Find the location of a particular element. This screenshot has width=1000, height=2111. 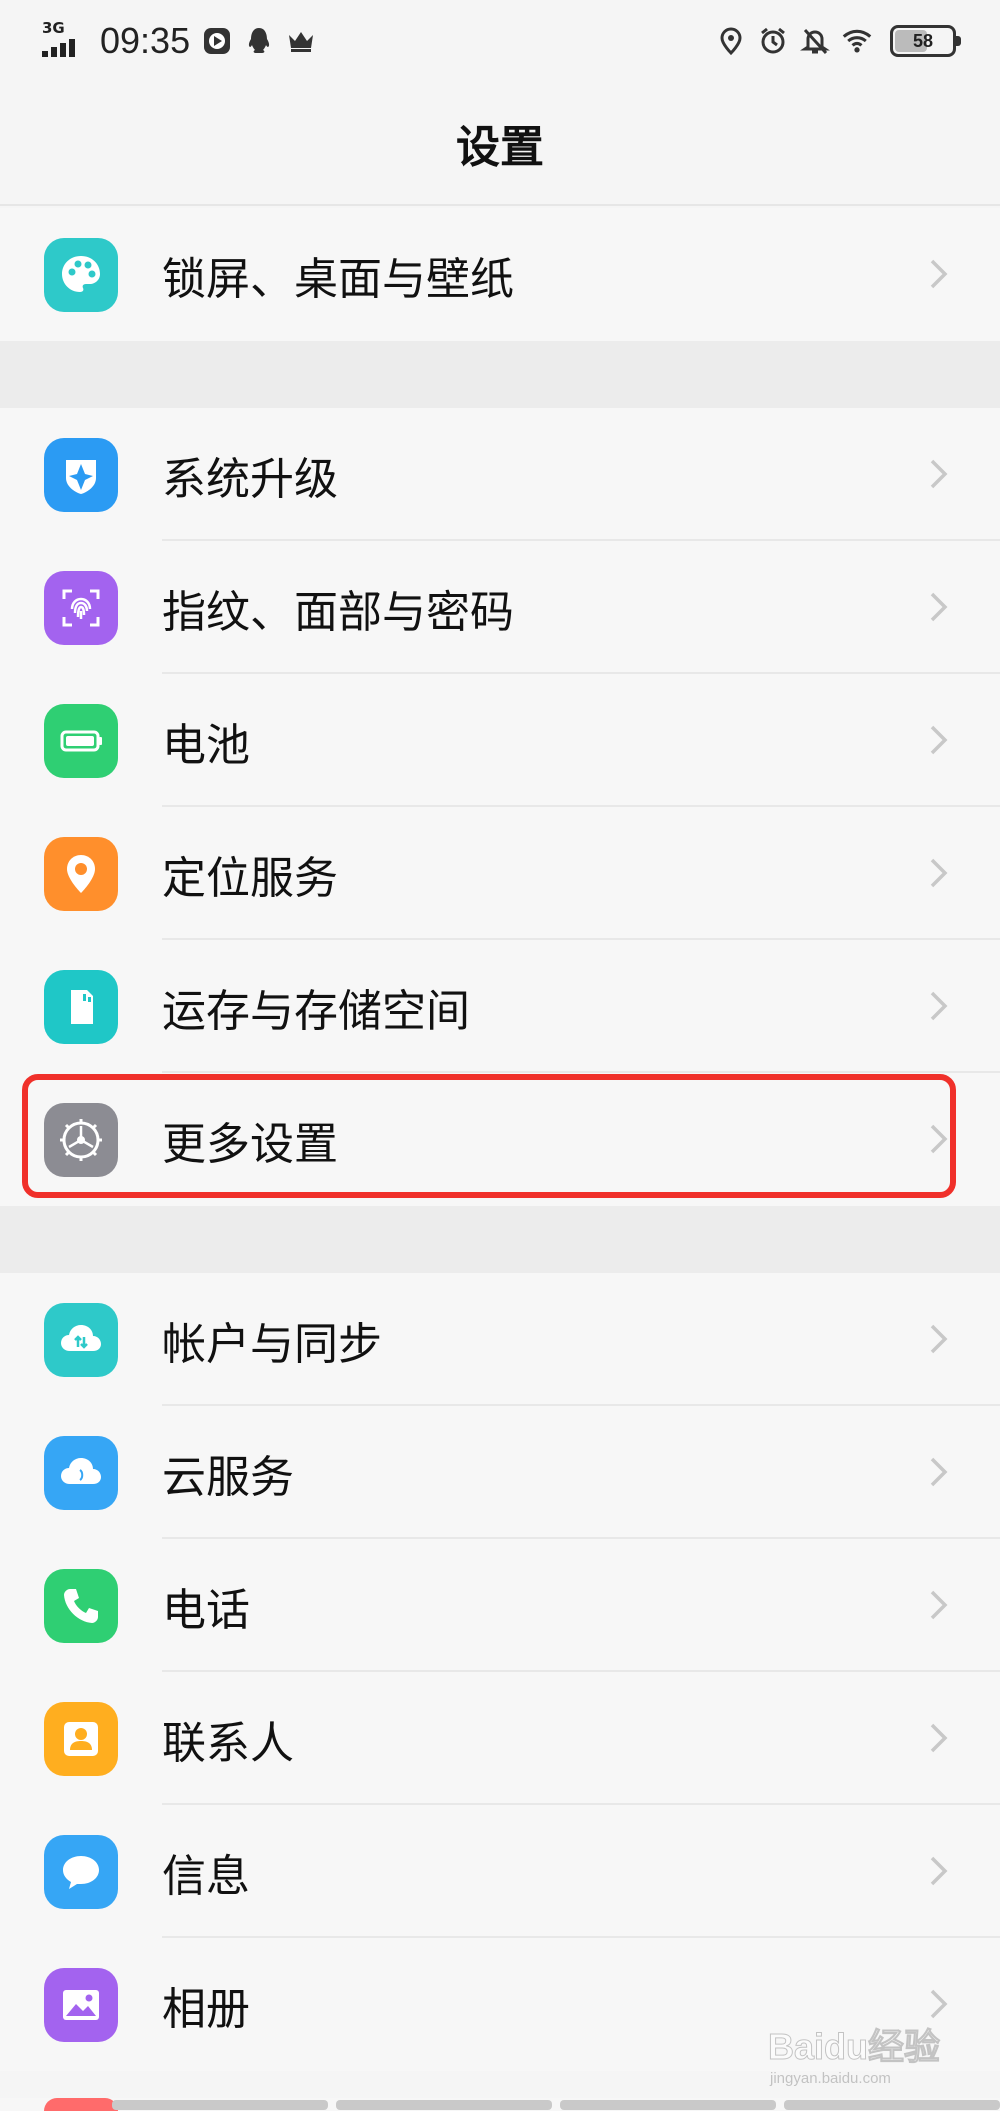

settings-item-lockscreen-wallpaper: 锁屏、桌面与壁纸 is located at coordinates (500, 274).